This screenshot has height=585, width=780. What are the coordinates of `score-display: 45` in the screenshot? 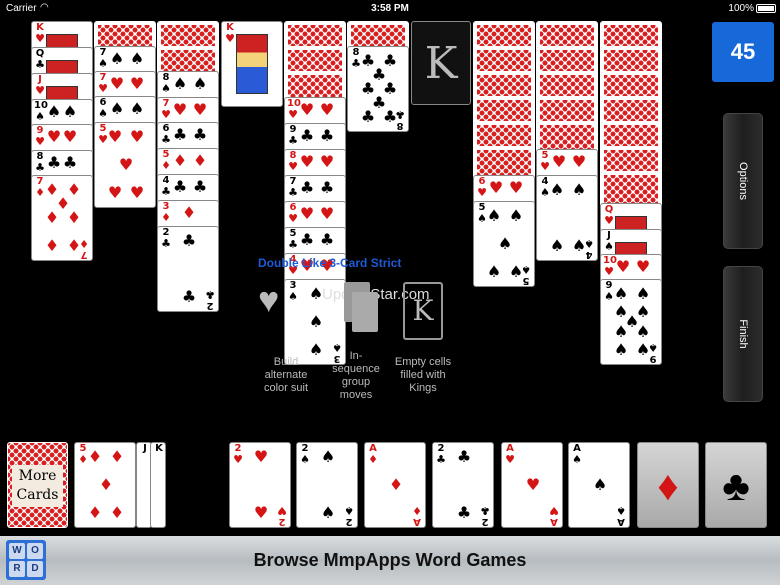 It's located at (743, 52).